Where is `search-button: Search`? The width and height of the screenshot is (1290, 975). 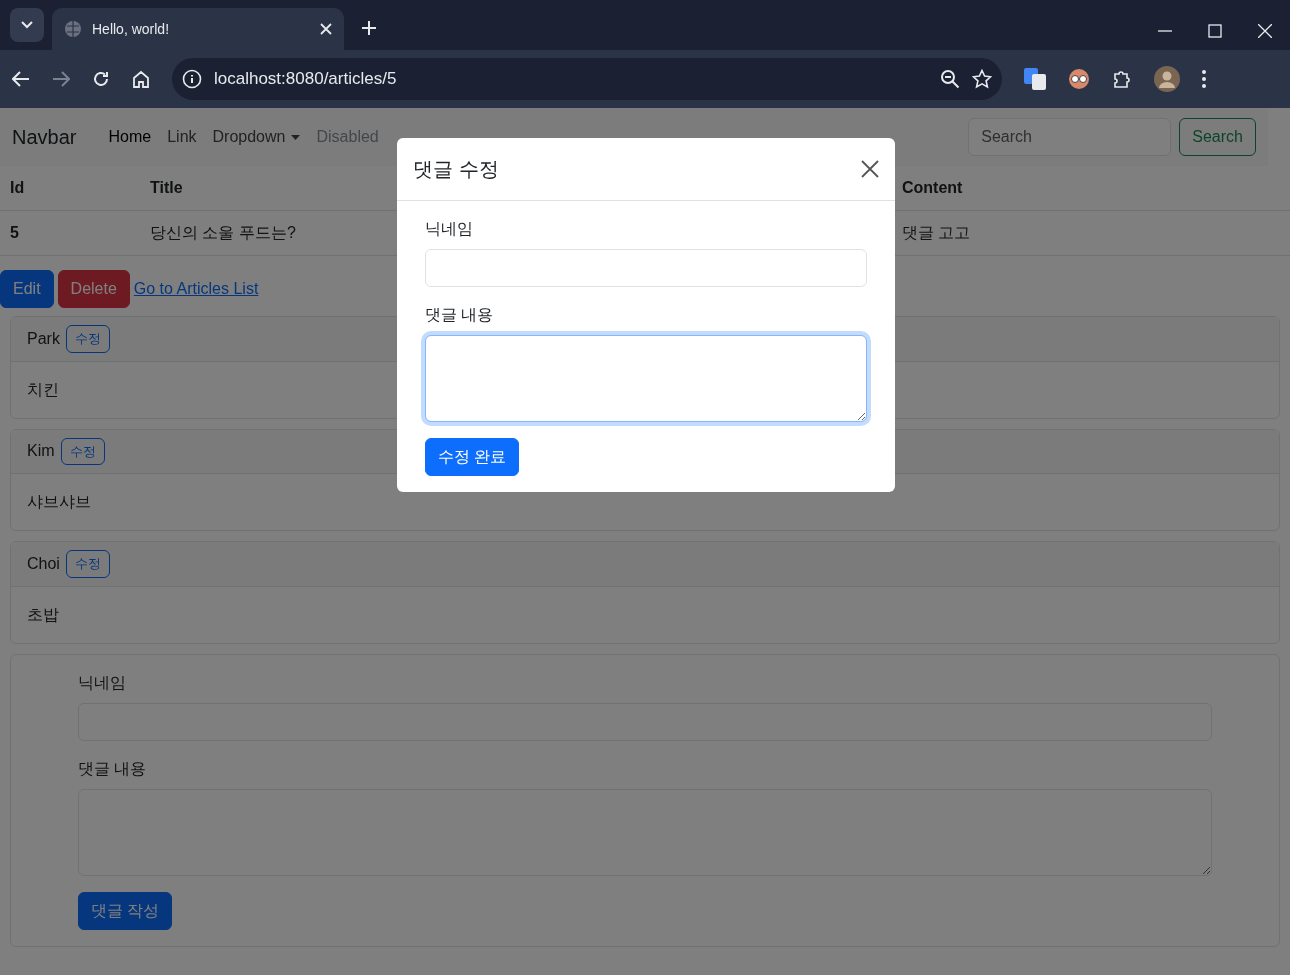 search-button: Search is located at coordinates (1217, 137).